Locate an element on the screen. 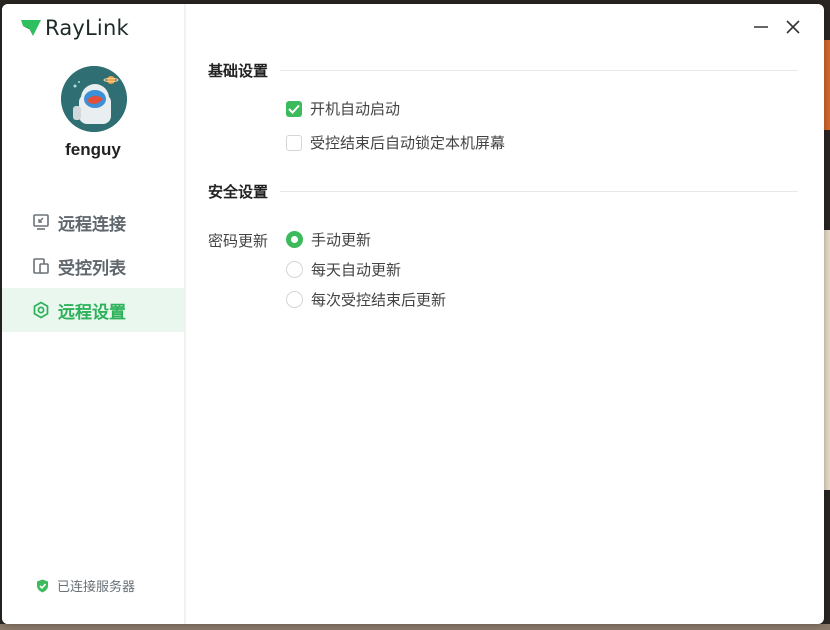 This screenshot has width=830, height=630. radio-manual-update: 手动更新 is located at coordinates (328, 239).